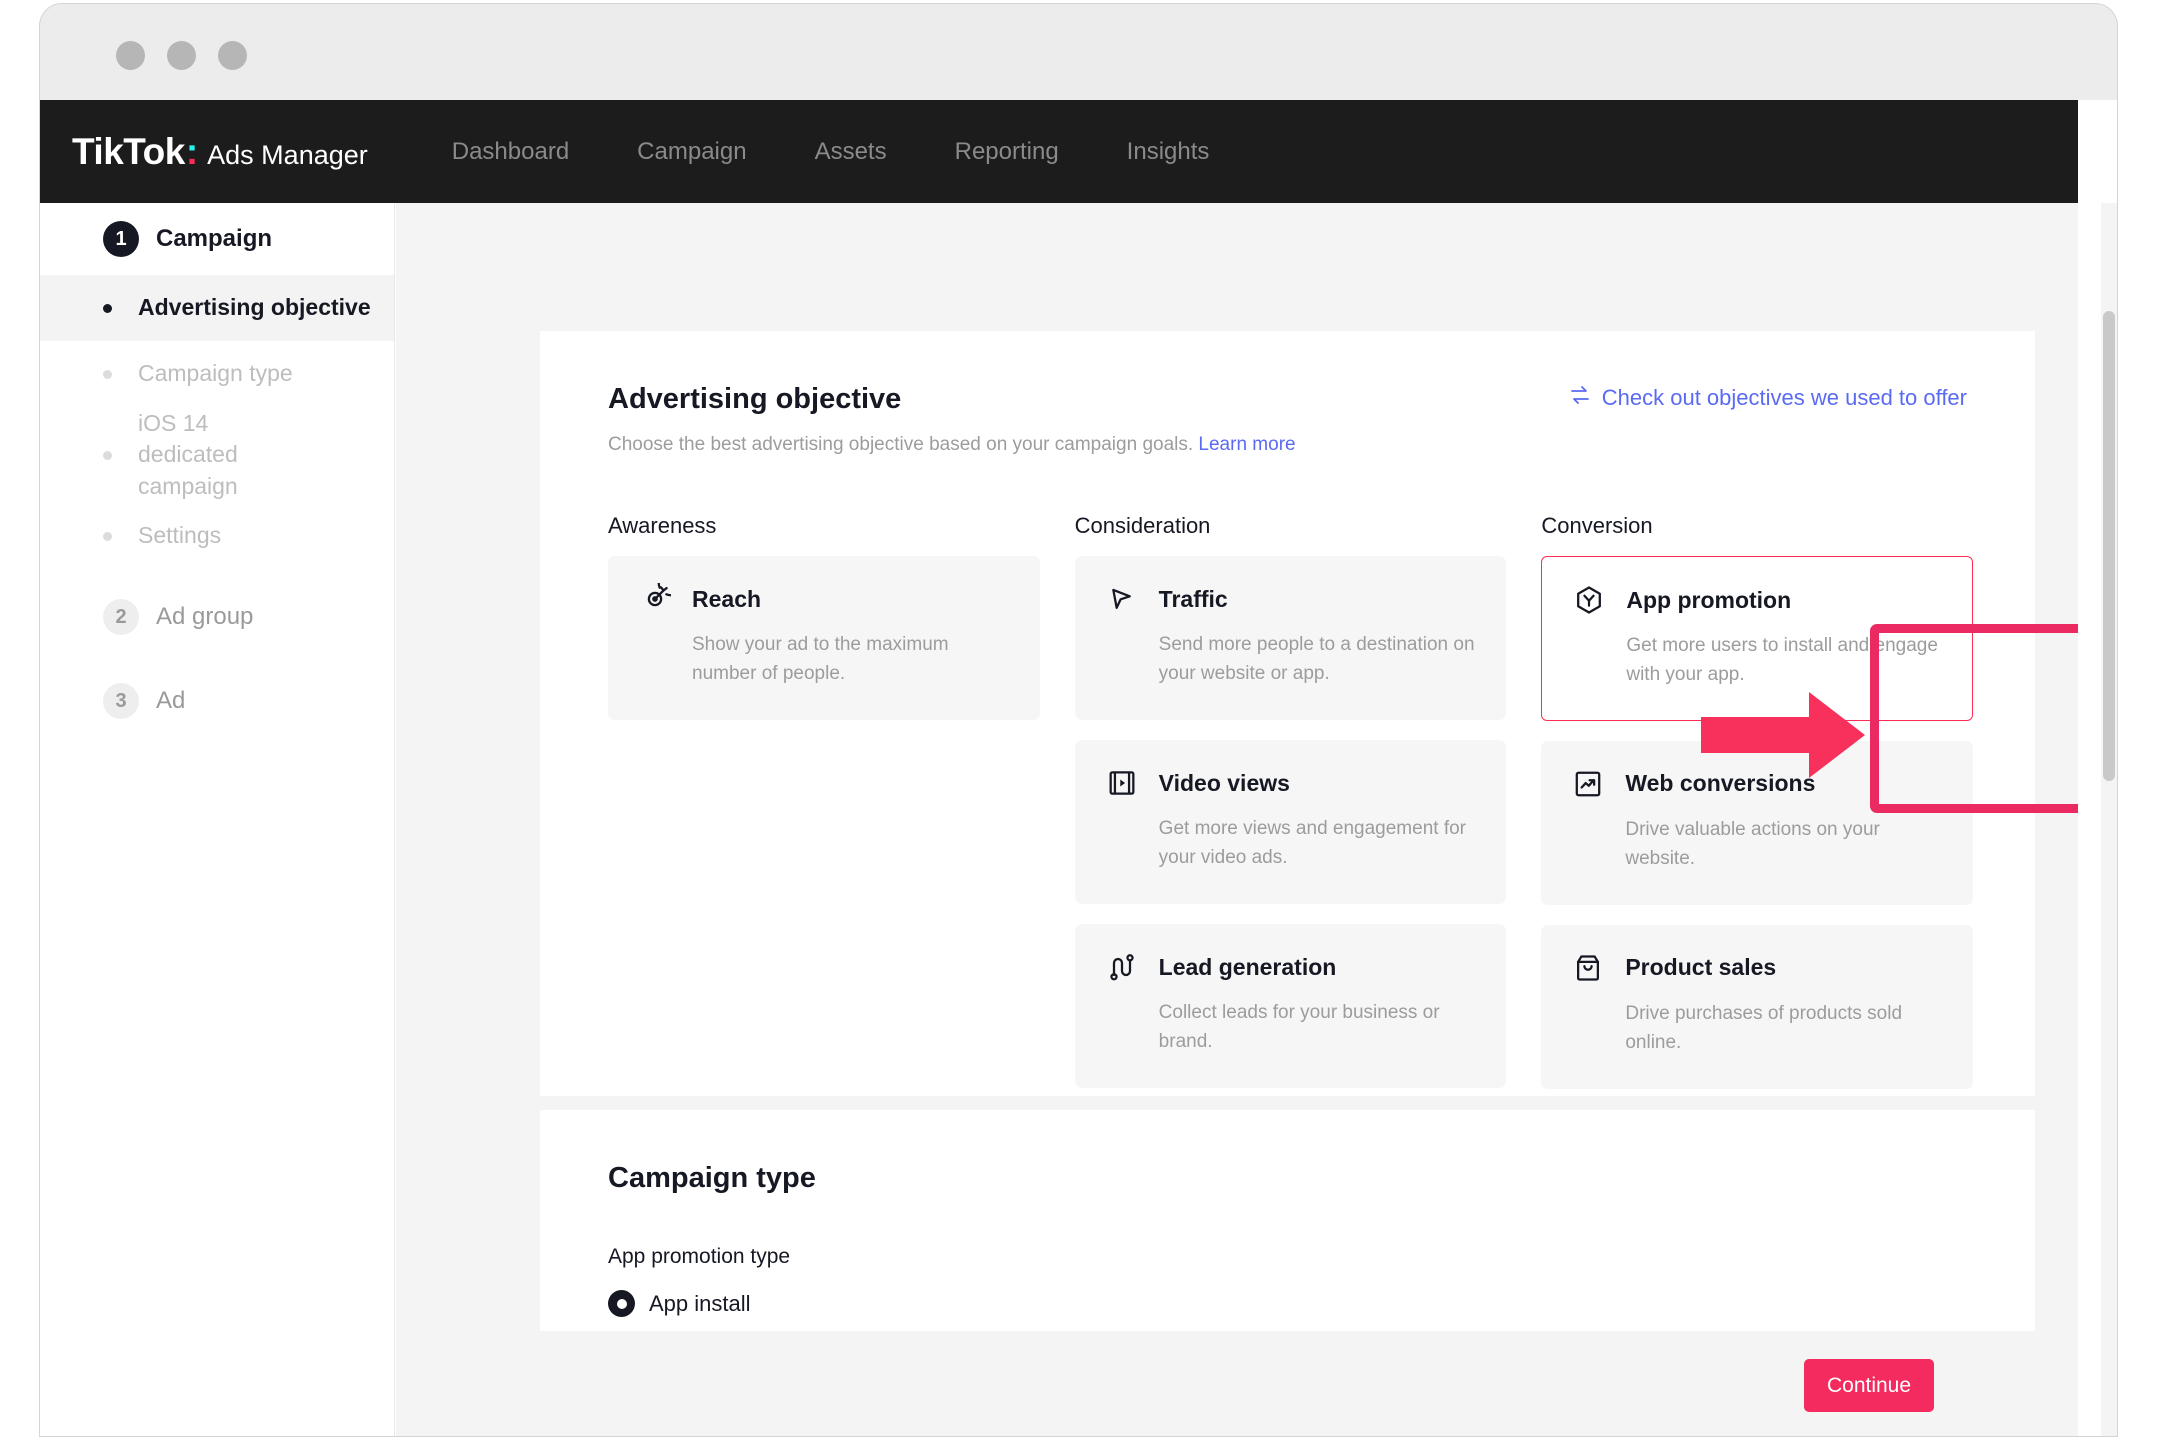 The image size is (2160, 1440). Describe the element at coordinates (1291, 783) in the screenshot. I see `objective-card-header: Video views` at that location.